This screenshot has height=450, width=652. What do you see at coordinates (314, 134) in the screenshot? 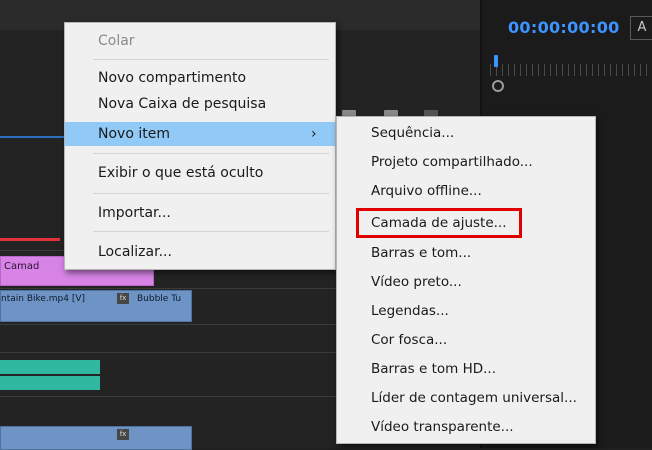
I see `submenu-arrow-icon: ›` at bounding box center [314, 134].